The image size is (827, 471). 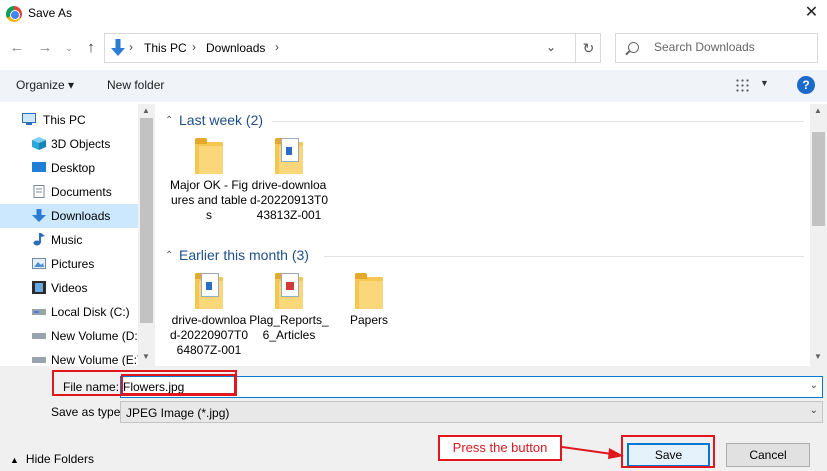 What do you see at coordinates (39, 167) in the screenshot?
I see `desktop-icon` at bounding box center [39, 167].